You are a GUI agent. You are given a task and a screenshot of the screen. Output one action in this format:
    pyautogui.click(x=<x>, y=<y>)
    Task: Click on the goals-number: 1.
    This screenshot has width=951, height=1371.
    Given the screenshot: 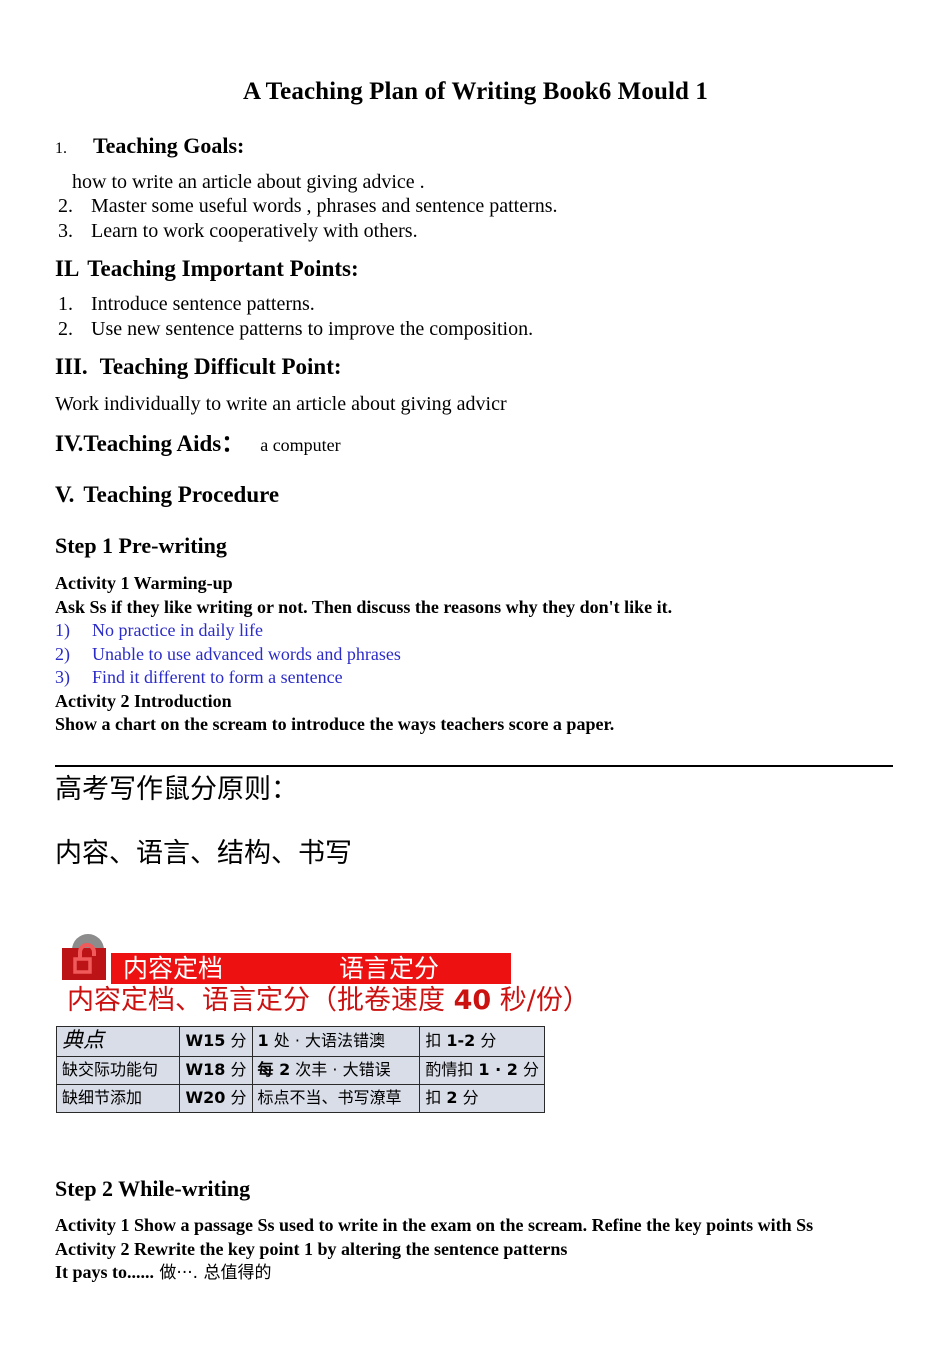 What is the action you would take?
    pyautogui.click(x=61, y=148)
    